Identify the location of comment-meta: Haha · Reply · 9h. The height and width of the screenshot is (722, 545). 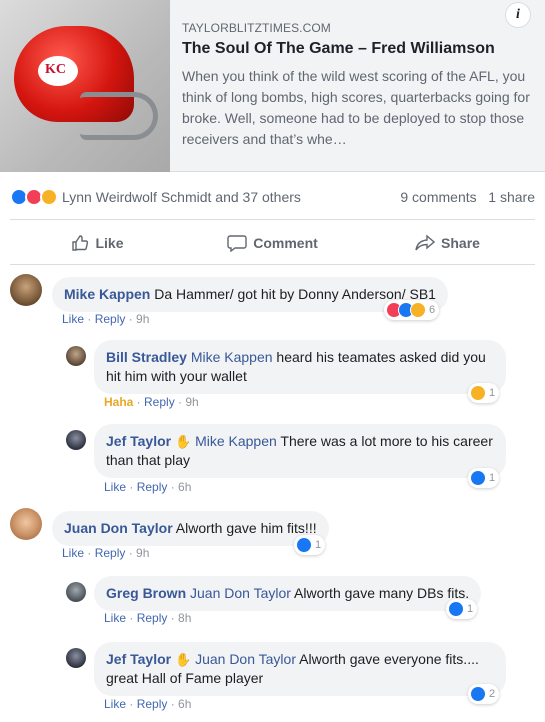
(151, 402).